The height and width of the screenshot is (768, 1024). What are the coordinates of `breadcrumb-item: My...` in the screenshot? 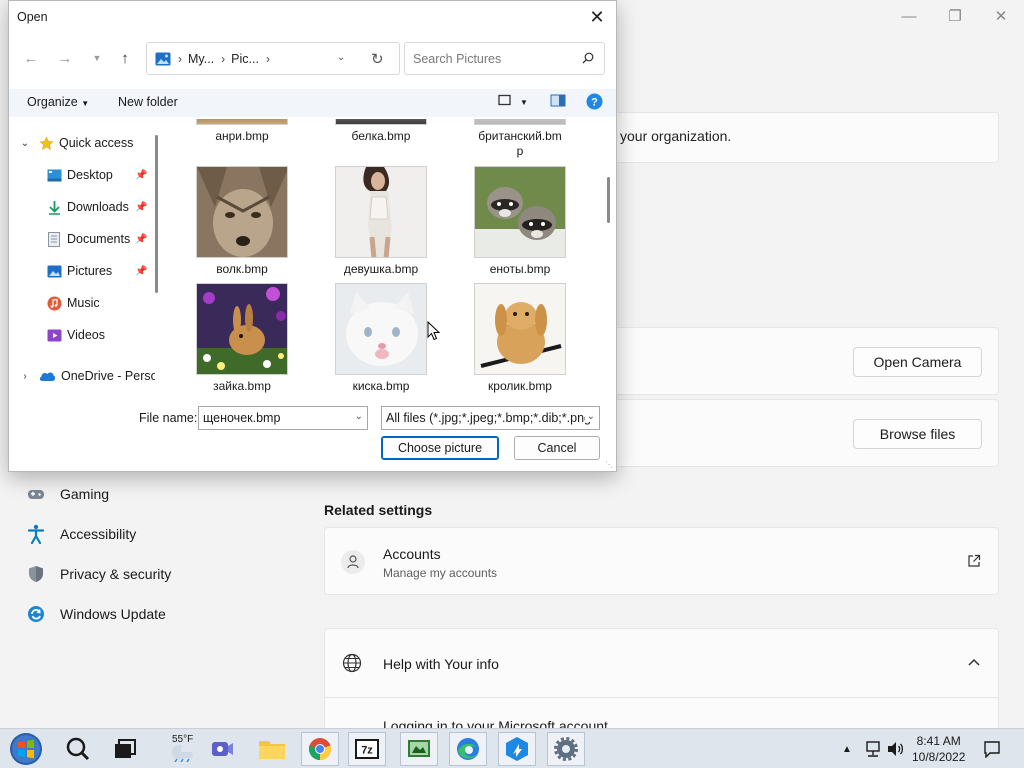 It's located at (201, 59).